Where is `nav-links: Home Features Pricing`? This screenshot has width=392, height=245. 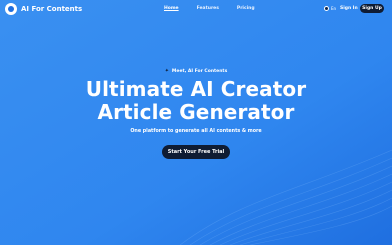
nav-links: Home Features Pricing is located at coordinates (209, 8).